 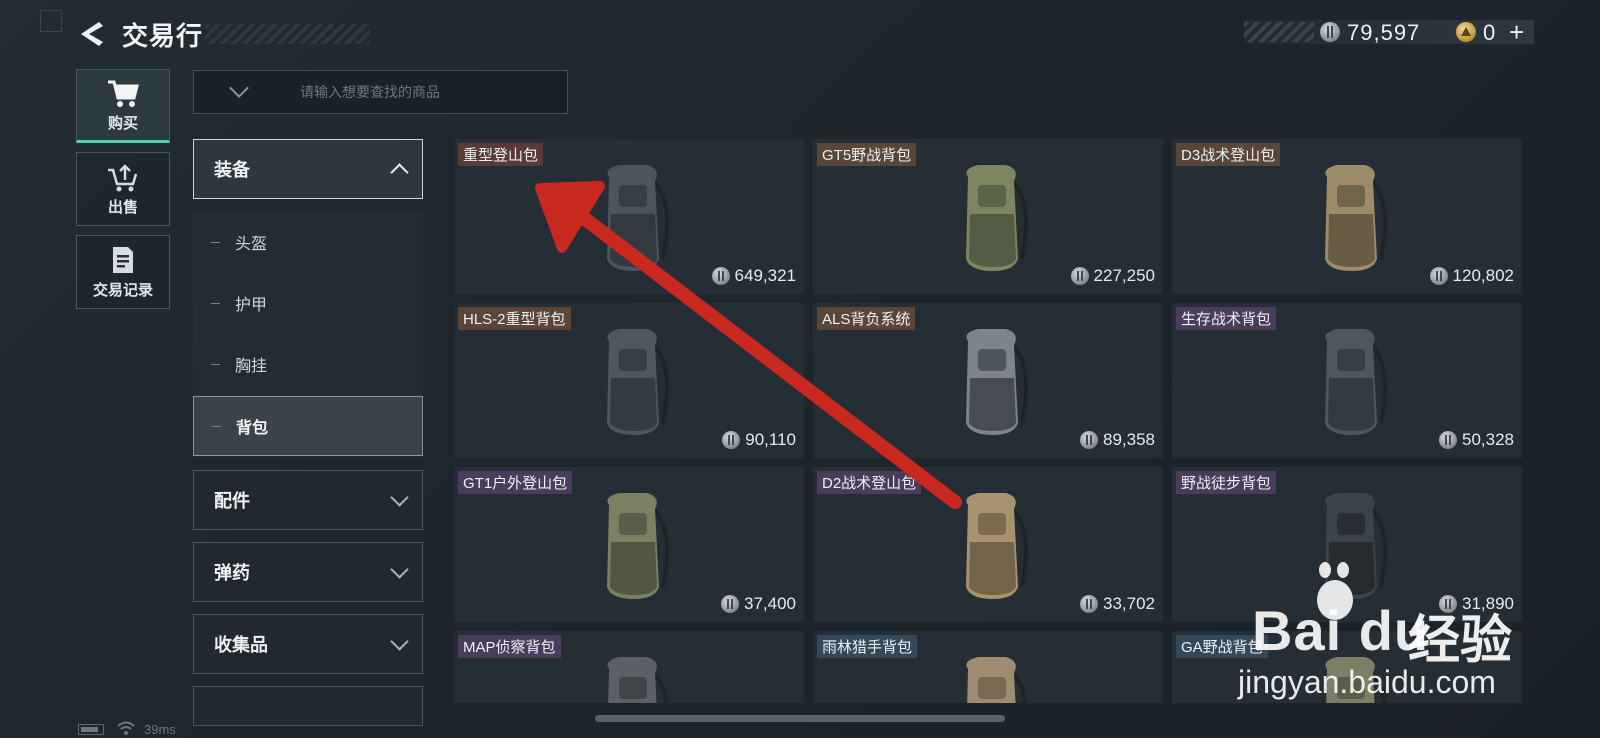 I want to click on item-price-value: 649,321, so click(x=765, y=275).